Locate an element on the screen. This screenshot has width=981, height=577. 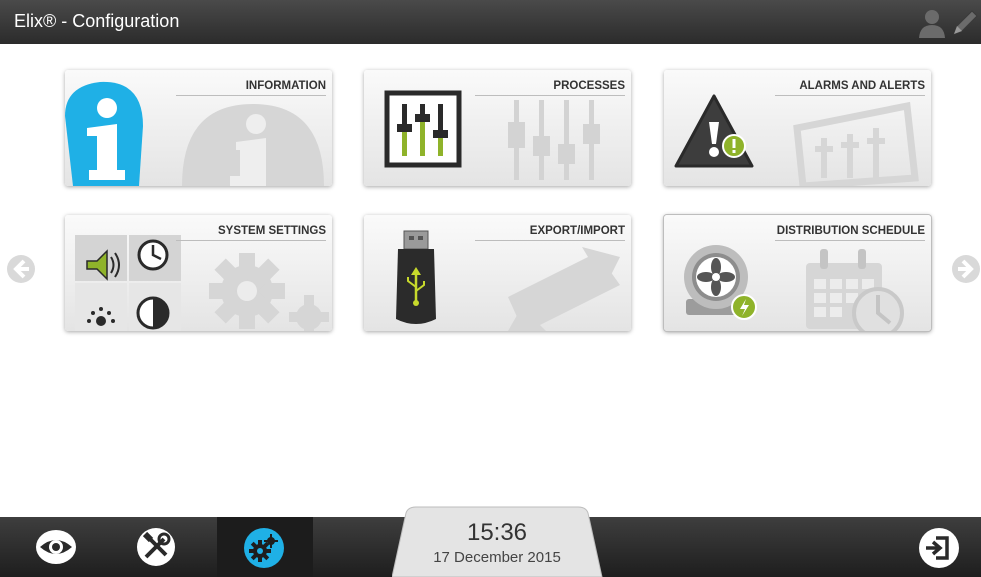
tools-button is located at coordinates (160, 547).